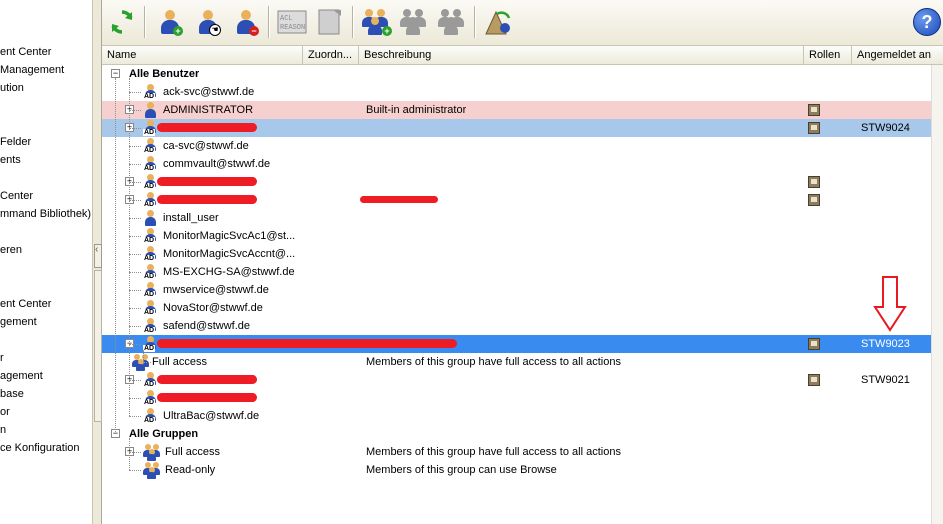 The image size is (943, 524). I want to click on nav-tree-item: or, so click(5, 412).